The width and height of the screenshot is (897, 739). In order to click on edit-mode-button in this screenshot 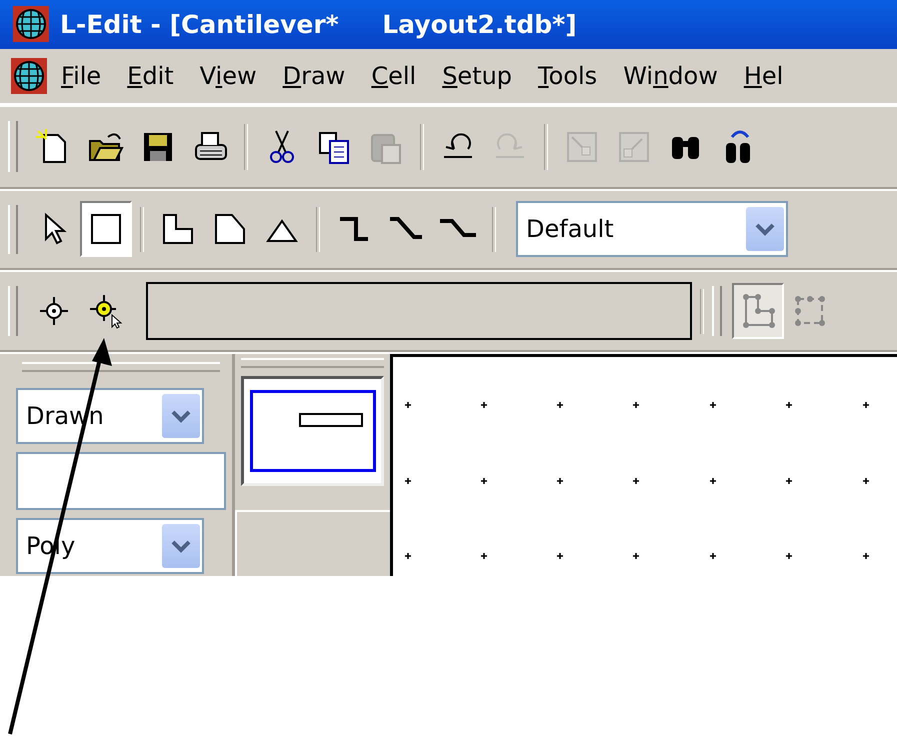, I will do `click(758, 311)`.